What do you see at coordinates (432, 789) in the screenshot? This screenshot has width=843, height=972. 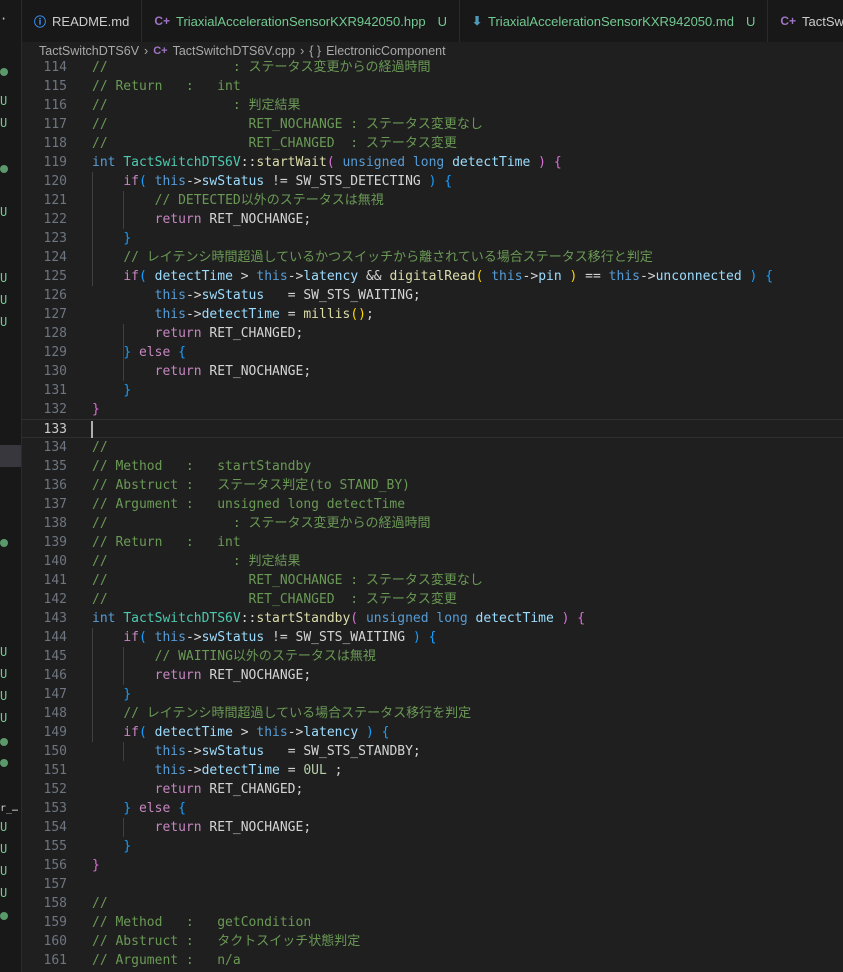 I see `code-line: 152 return RET_CHANGED;` at bounding box center [432, 789].